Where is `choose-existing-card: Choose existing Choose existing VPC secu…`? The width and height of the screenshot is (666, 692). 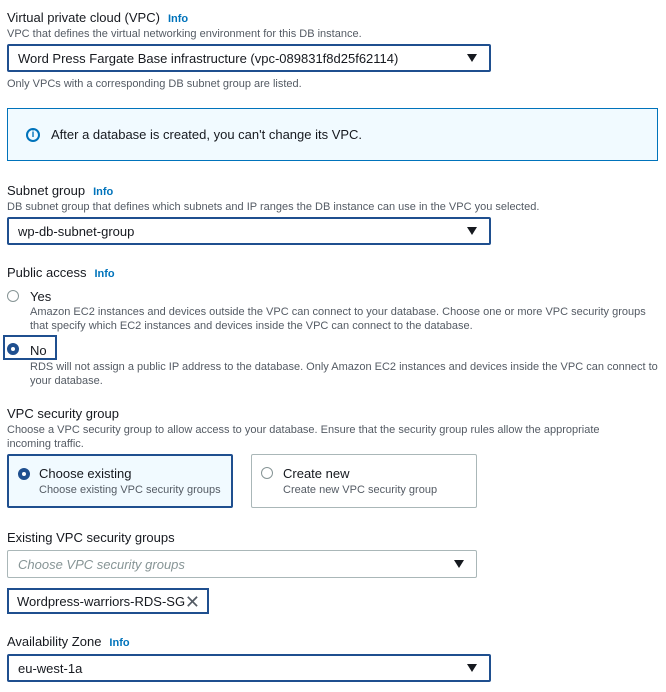
choose-existing-card: Choose existing Choose existing VPC secu… is located at coordinates (120, 481).